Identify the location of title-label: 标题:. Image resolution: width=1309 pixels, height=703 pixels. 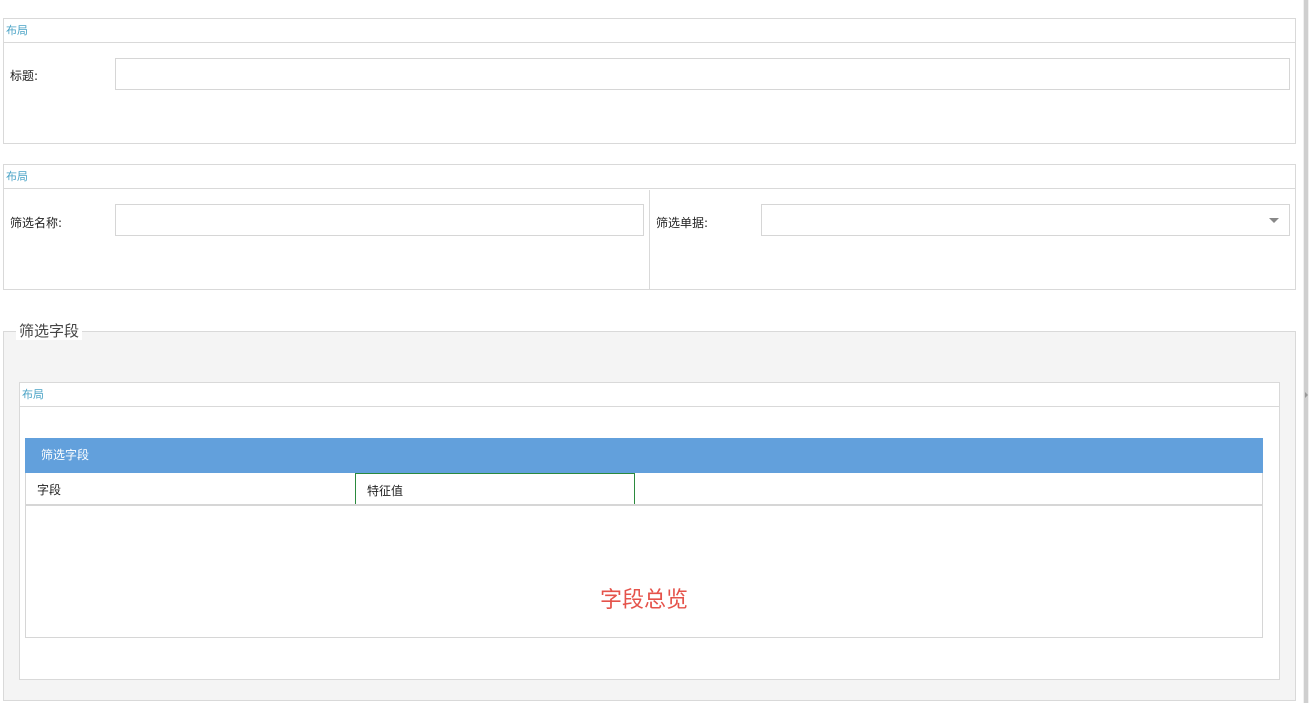
(24, 76).